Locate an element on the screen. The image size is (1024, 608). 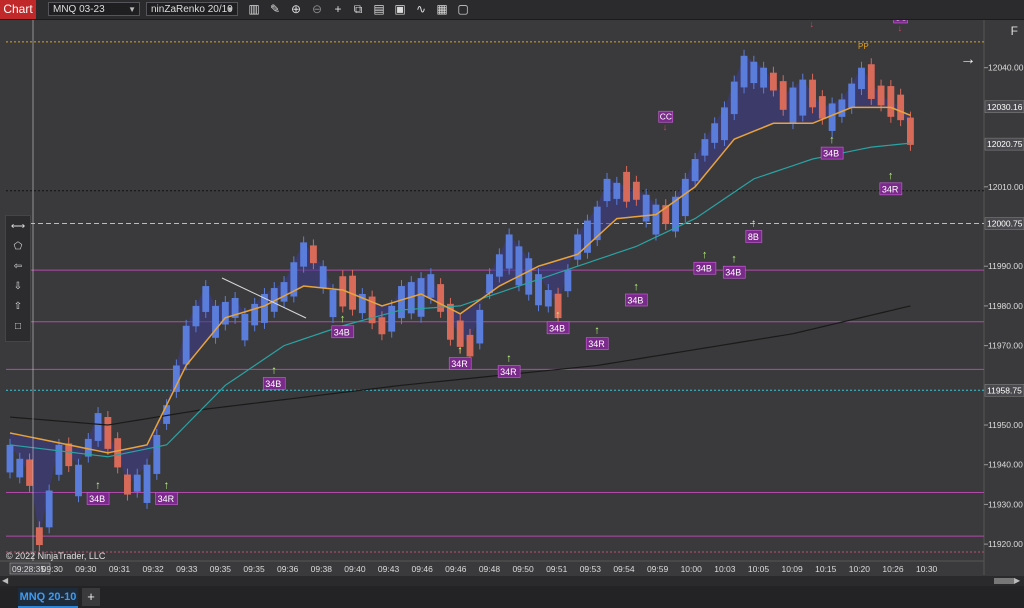
window-icon: ▢ is located at coordinates (463, 9).